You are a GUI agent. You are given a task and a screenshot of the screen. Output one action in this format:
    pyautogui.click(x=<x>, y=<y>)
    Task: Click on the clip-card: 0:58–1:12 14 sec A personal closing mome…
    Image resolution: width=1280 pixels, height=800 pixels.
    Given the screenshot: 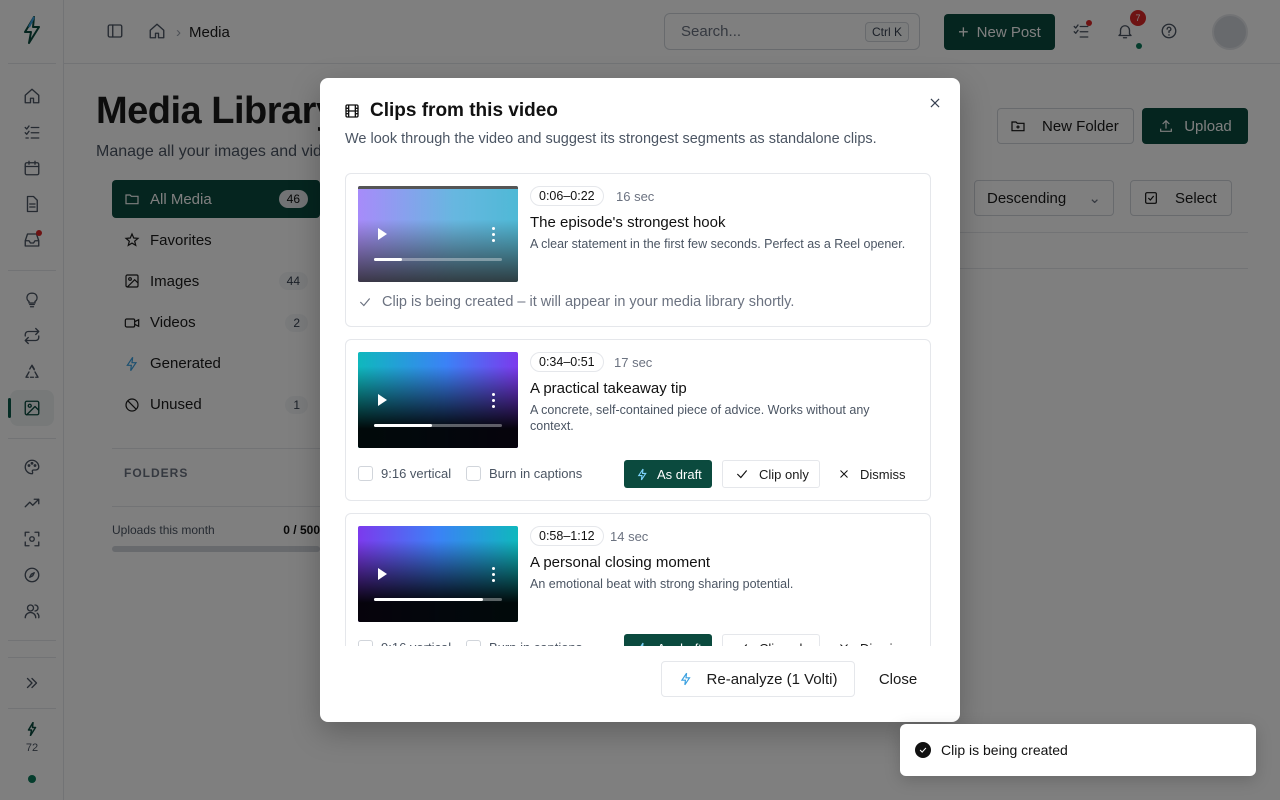 What is the action you would take?
    pyautogui.click(x=638, y=579)
    